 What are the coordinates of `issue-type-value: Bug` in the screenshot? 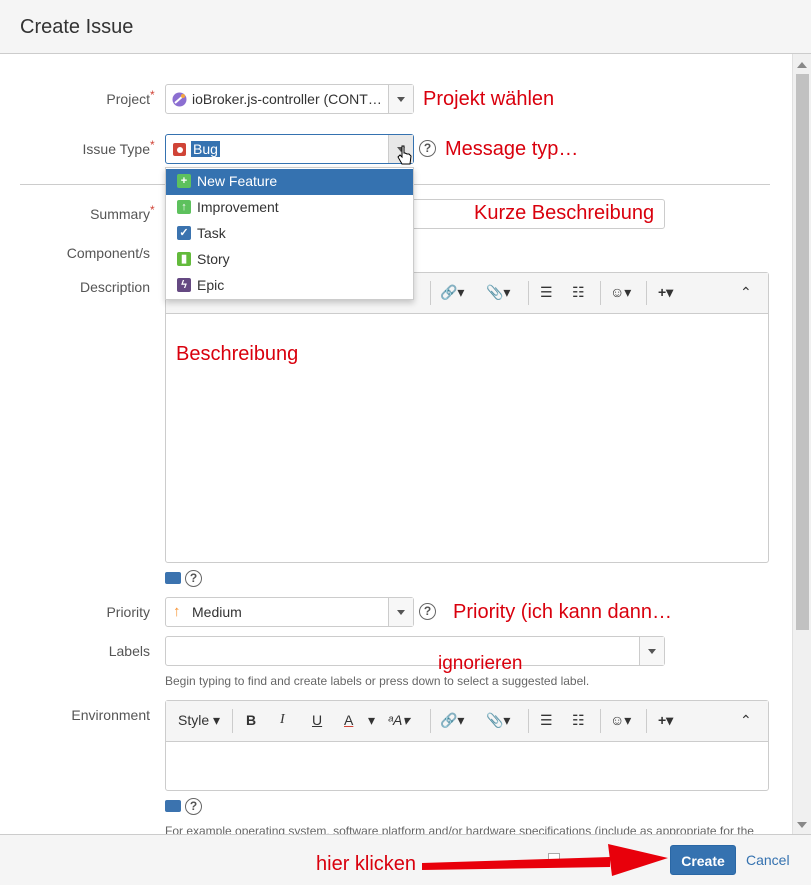 It's located at (205, 149).